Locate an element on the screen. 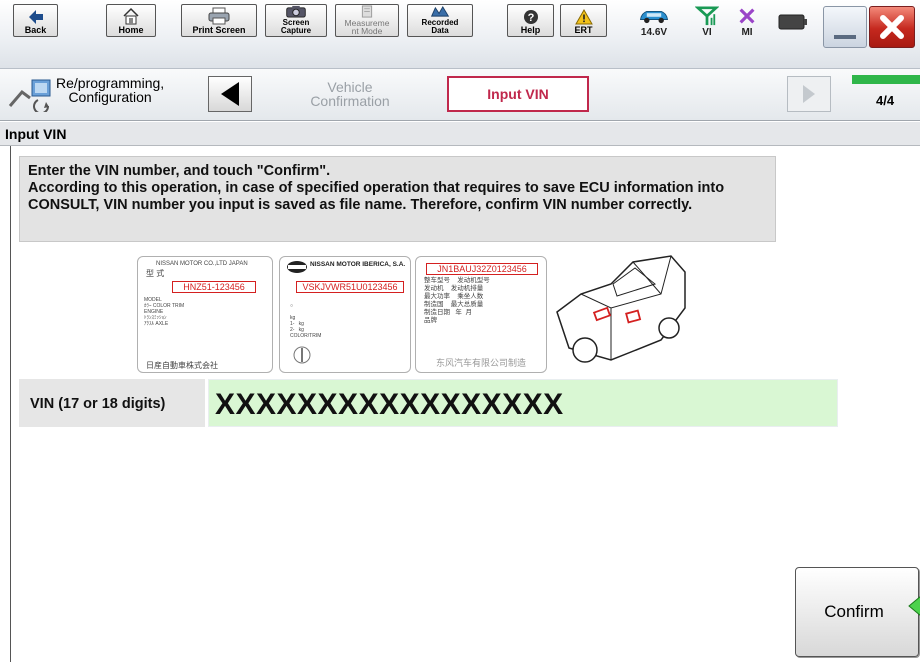 This screenshot has height=662, width=920. ert-button: ERT is located at coordinates (583, 20).